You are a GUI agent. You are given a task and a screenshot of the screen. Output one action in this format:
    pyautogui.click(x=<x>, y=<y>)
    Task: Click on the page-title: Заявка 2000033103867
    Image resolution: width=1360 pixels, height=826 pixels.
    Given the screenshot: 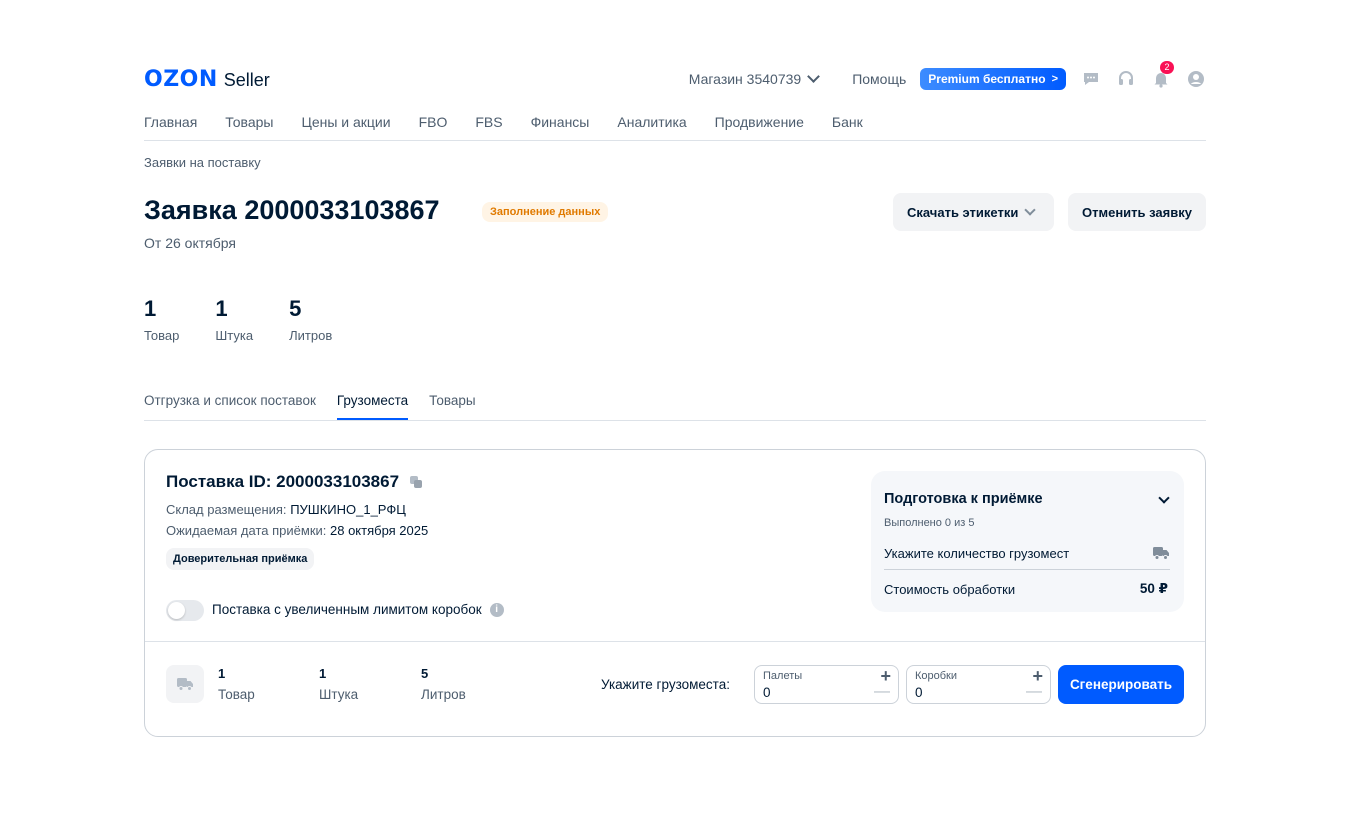 What is the action you would take?
    pyautogui.click(x=292, y=210)
    